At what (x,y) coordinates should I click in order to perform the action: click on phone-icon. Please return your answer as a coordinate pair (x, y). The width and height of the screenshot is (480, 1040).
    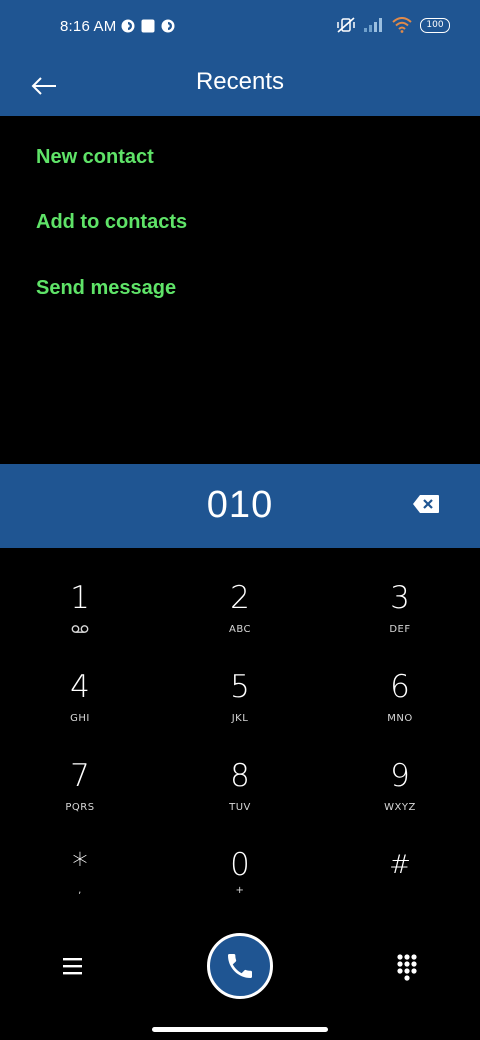
    Looking at the image, I should click on (240, 966).